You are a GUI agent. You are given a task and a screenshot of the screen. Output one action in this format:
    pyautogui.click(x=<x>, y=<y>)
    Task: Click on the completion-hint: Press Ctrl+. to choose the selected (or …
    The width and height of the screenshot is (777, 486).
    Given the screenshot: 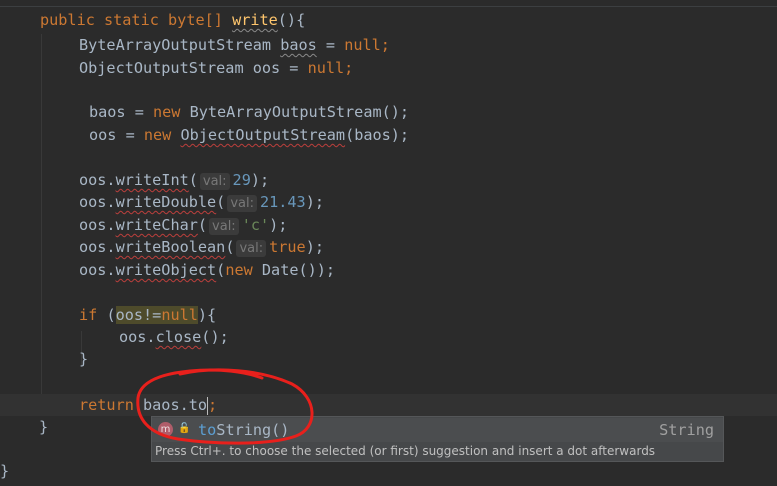 What is the action you would take?
    pyautogui.click(x=405, y=451)
    